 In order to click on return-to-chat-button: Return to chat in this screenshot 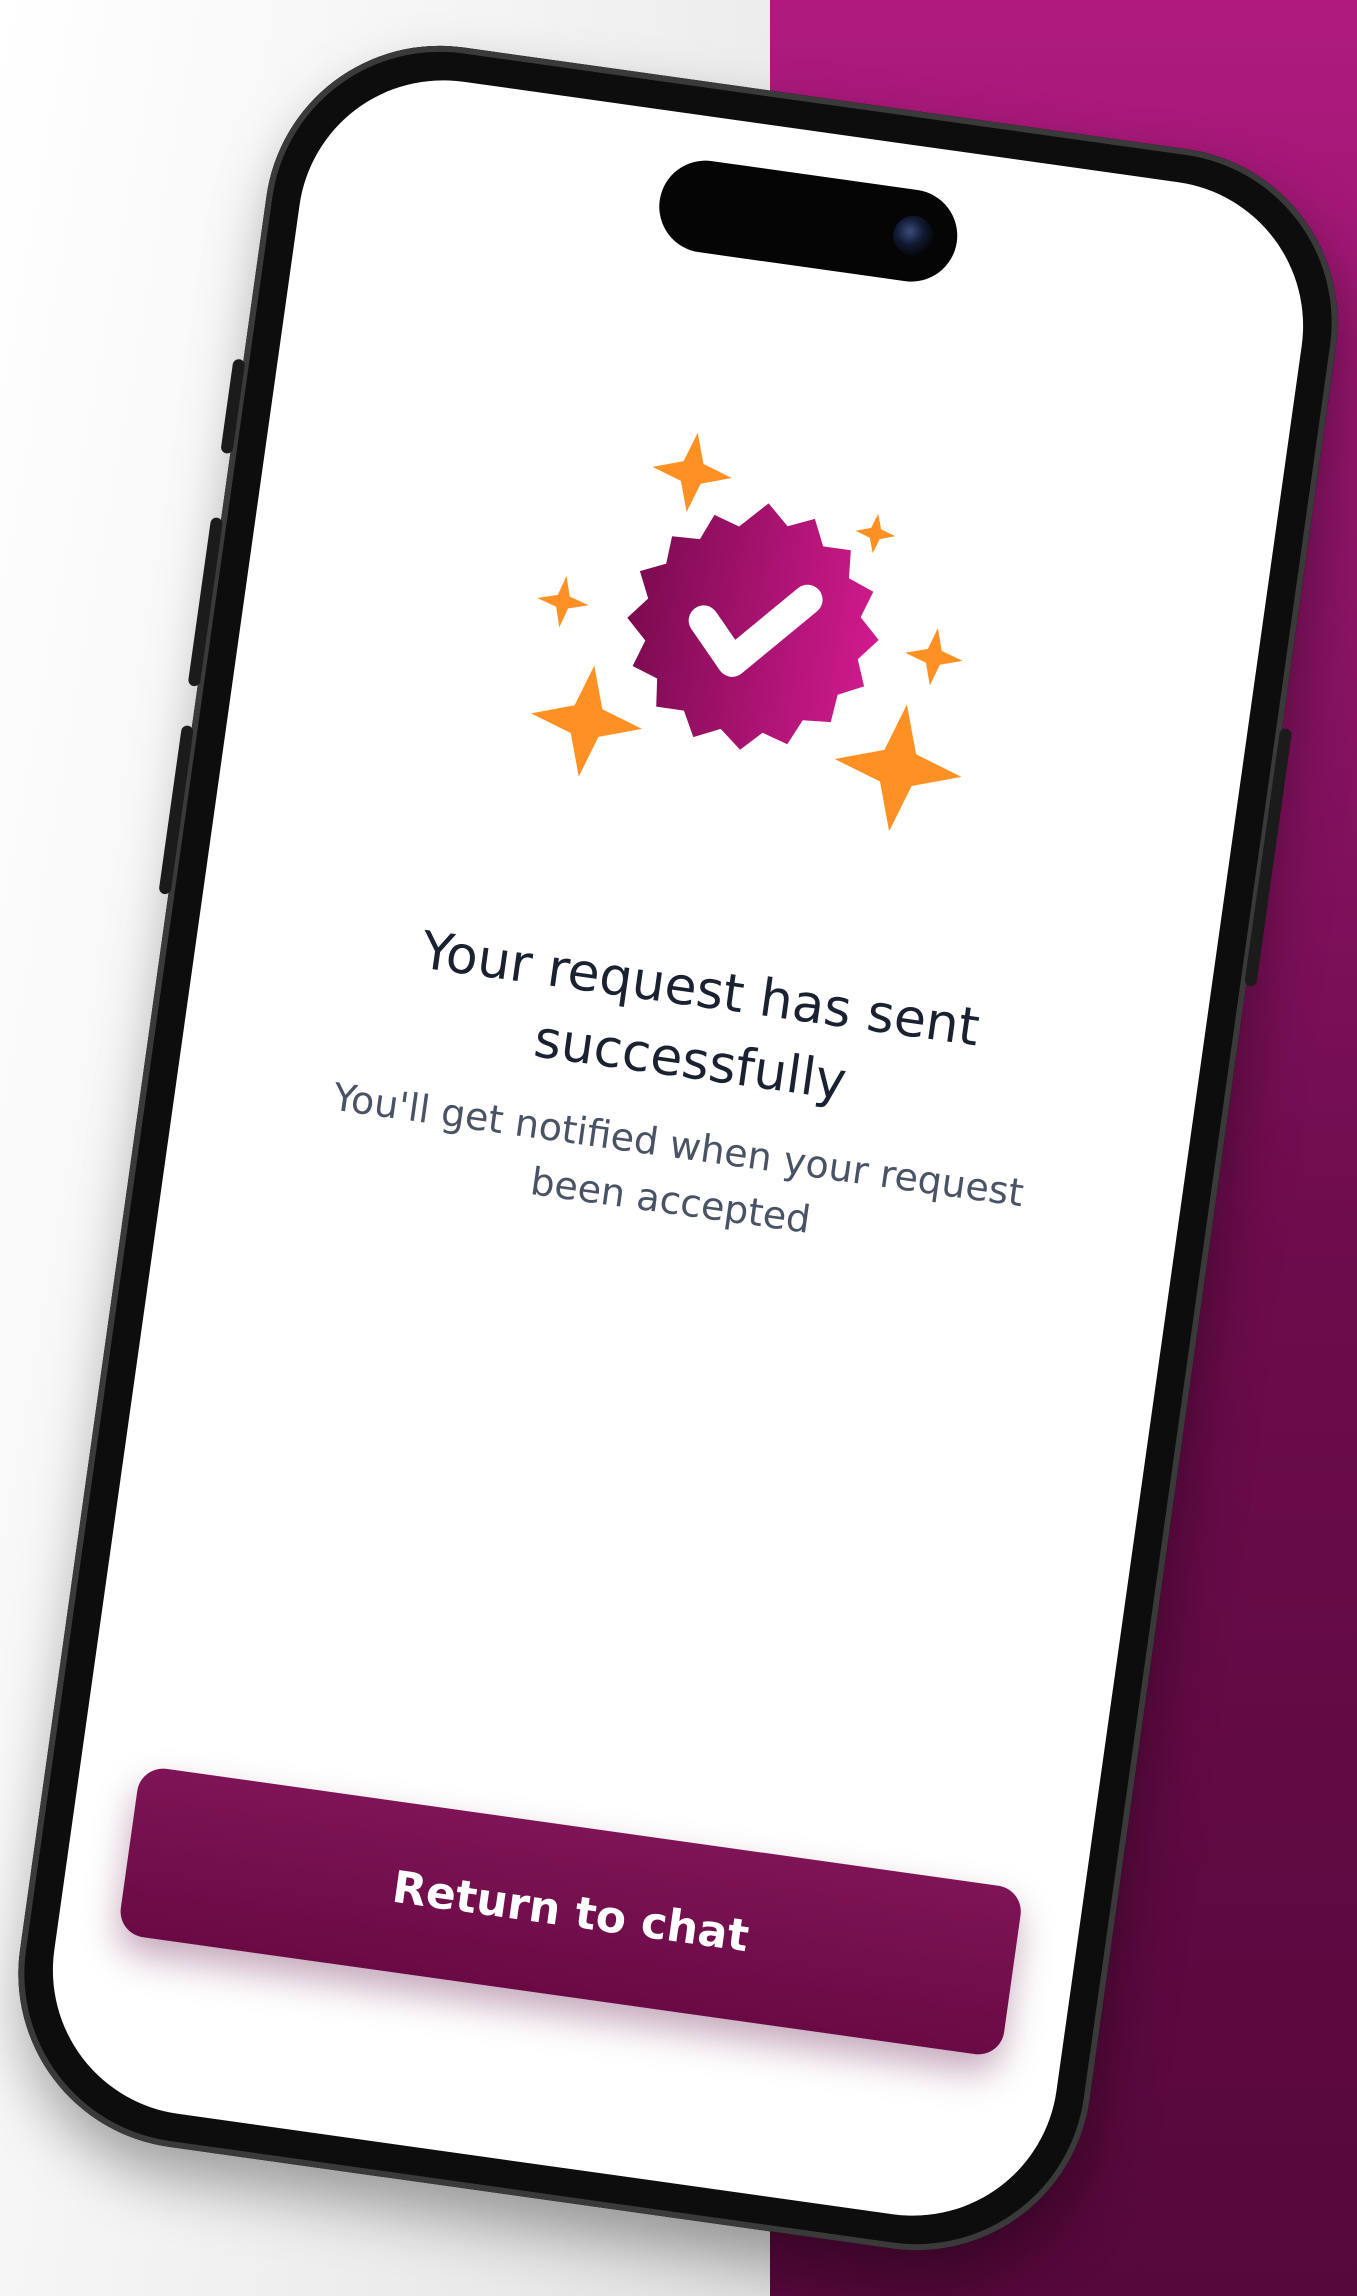, I will do `click(571, 1911)`.